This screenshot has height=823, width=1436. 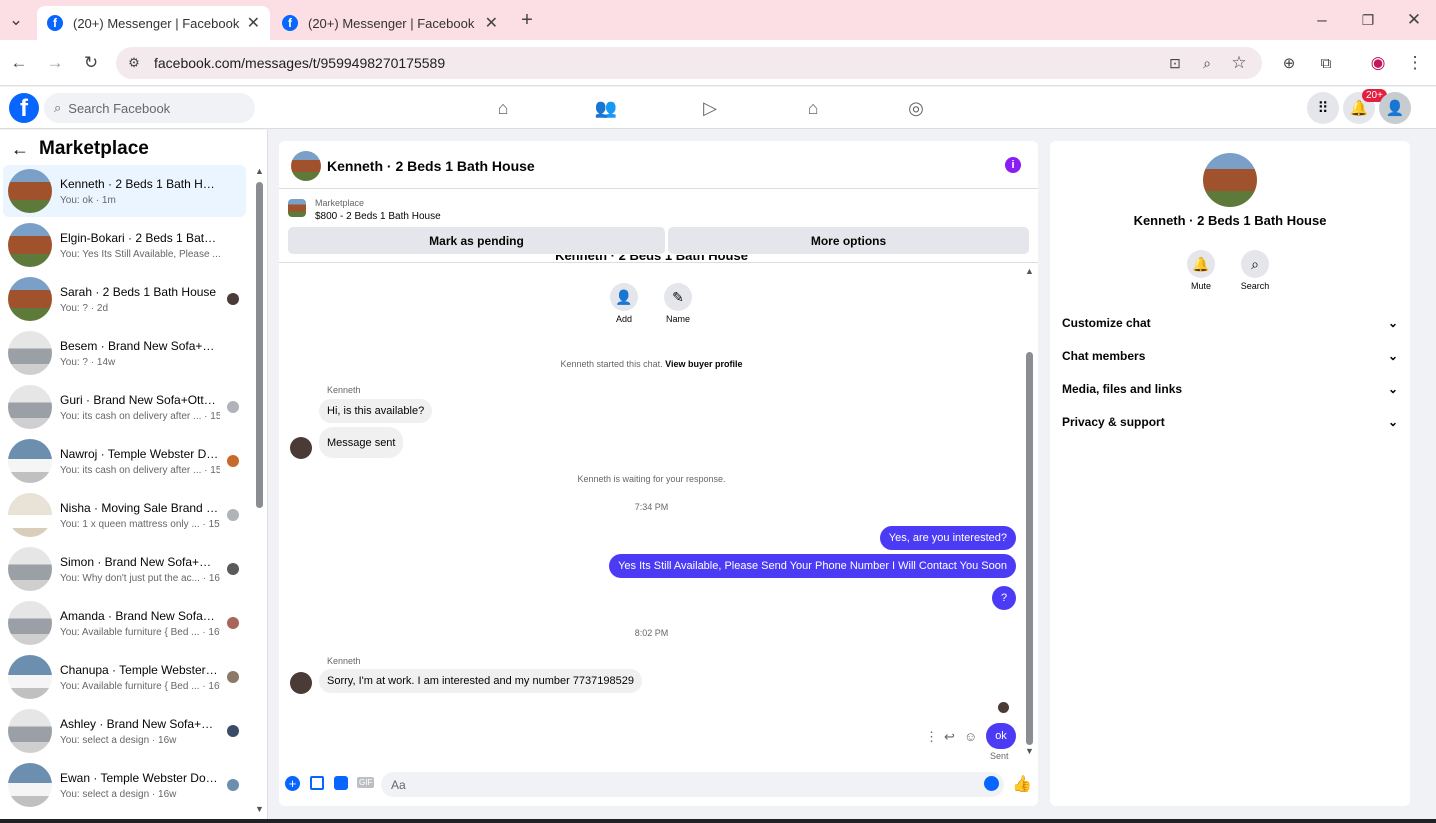 What do you see at coordinates (999, 756) in the screenshot?
I see `sent-status: Sent` at bounding box center [999, 756].